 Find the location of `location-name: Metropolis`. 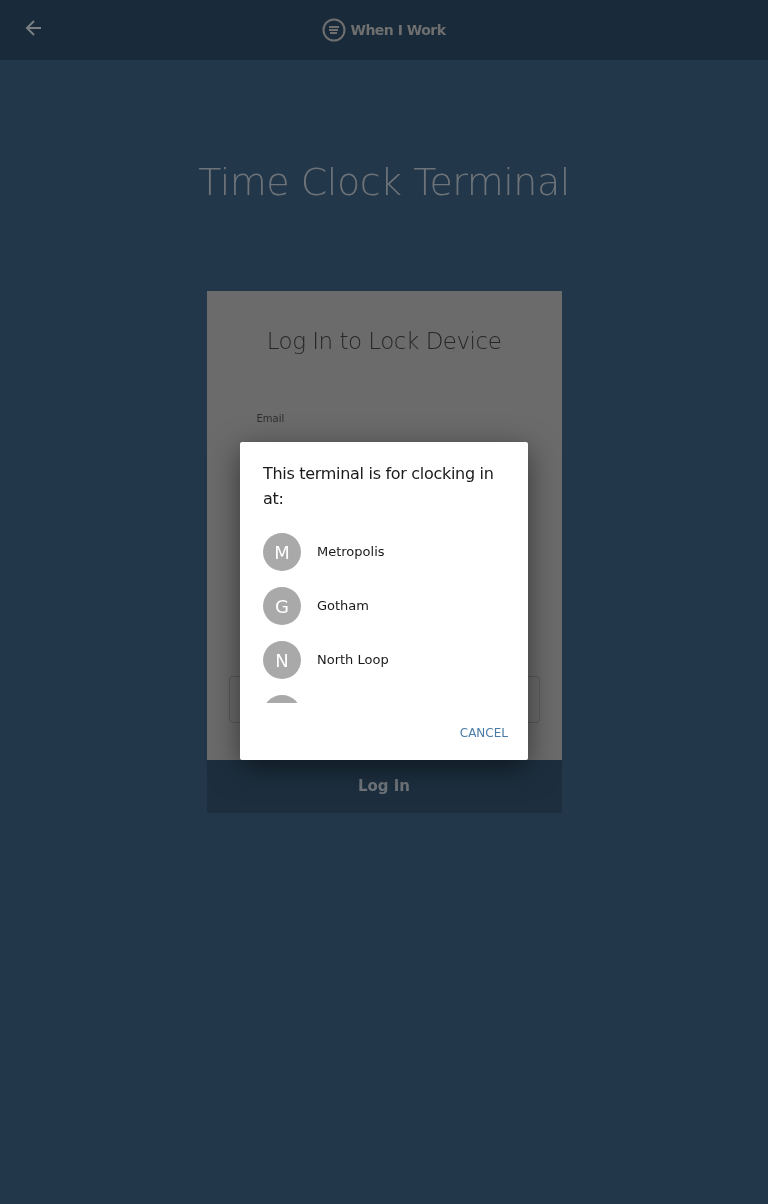

location-name: Metropolis is located at coordinates (351, 552).